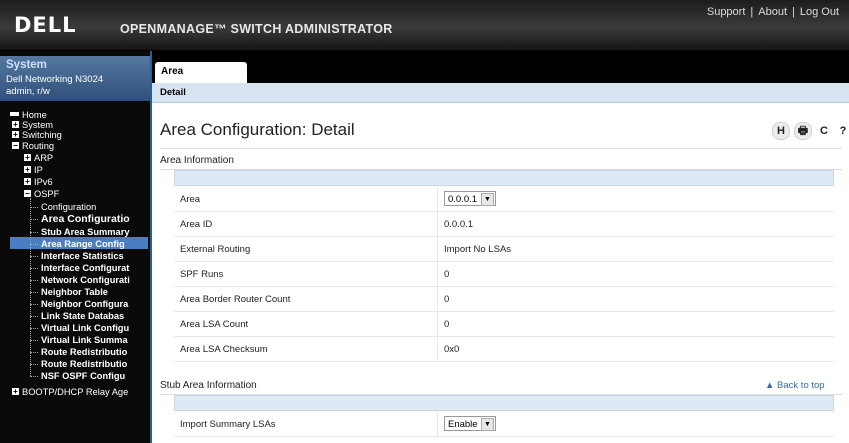  Describe the element at coordinates (94, 207) in the screenshot. I see `sidebar-item-configuration: Configuration` at that location.